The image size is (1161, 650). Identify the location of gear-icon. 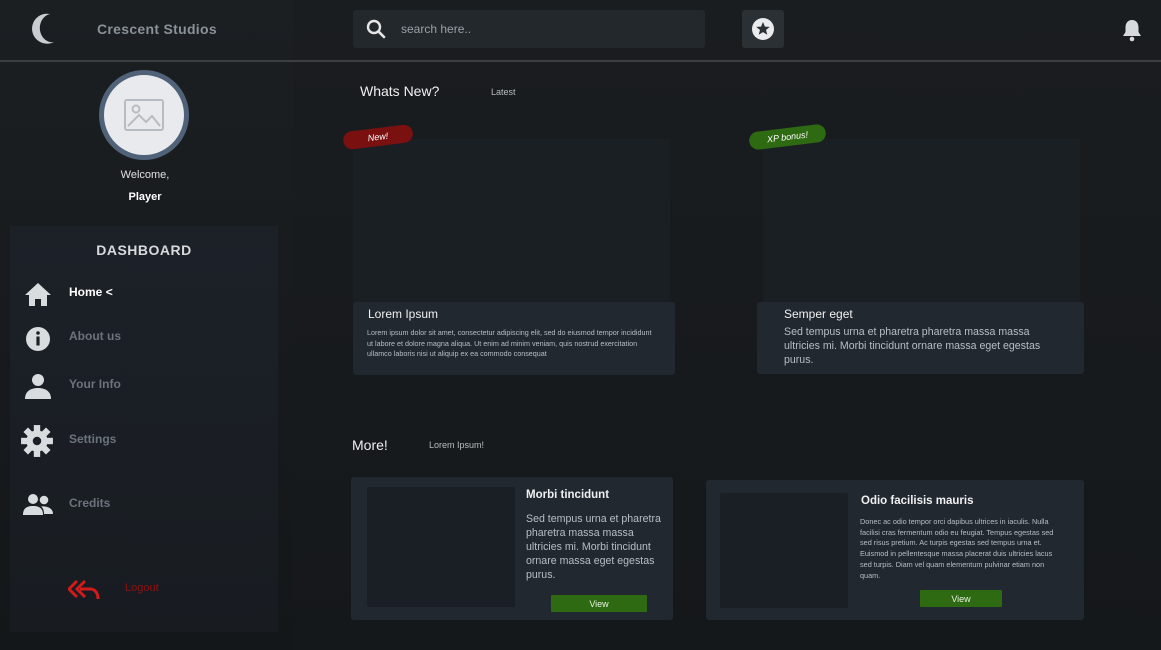
(37, 441).